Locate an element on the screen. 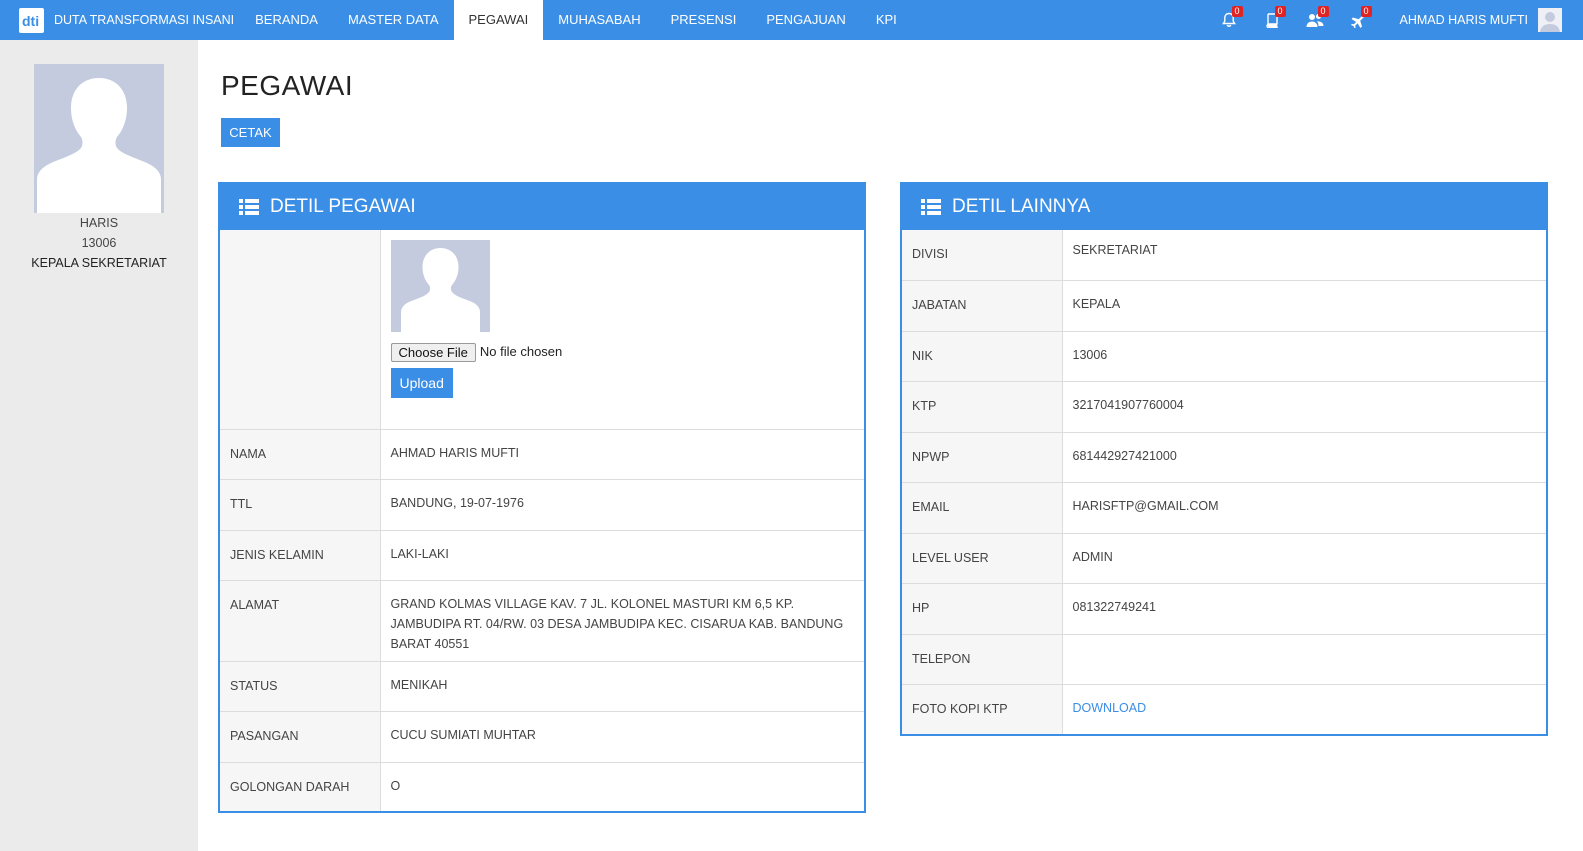 The width and height of the screenshot is (1583, 851). row-label: NAMA is located at coordinates (300, 453).